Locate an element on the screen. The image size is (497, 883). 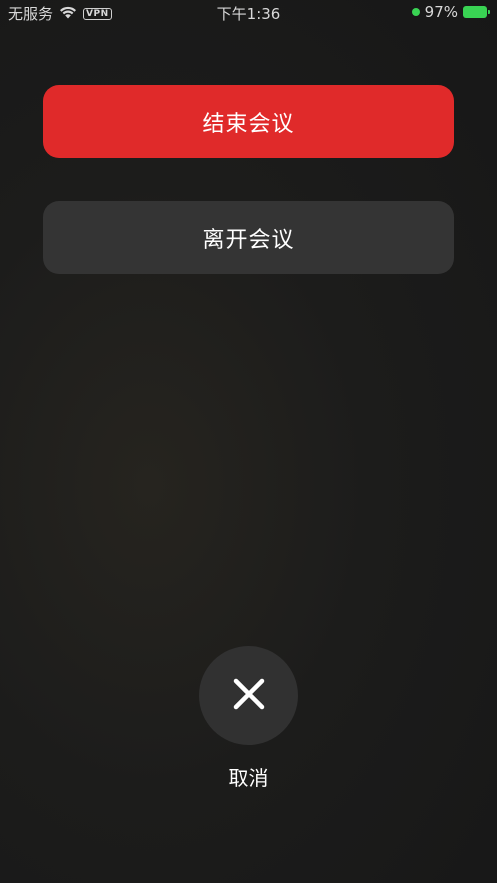
close-icon is located at coordinates (249, 696).